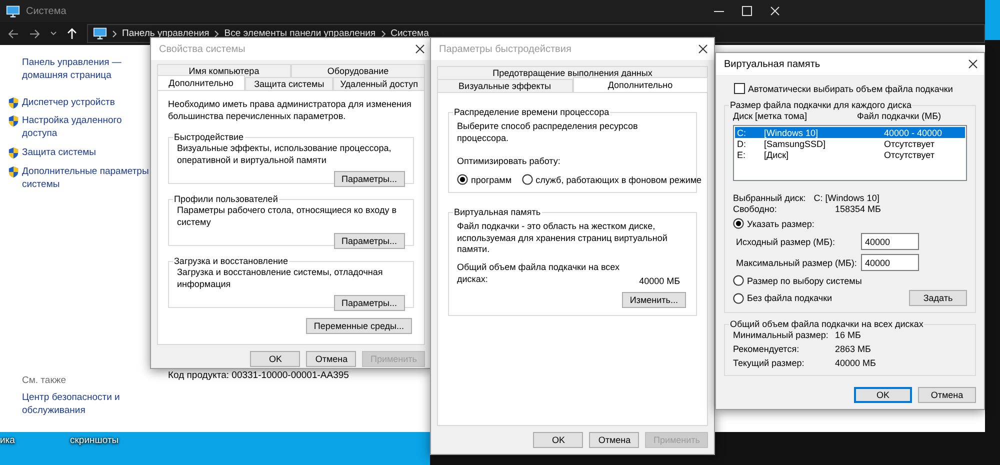 The image size is (1000, 465). What do you see at coordinates (497, 212) in the screenshot?
I see `group-title: Виртуальная память` at bounding box center [497, 212].